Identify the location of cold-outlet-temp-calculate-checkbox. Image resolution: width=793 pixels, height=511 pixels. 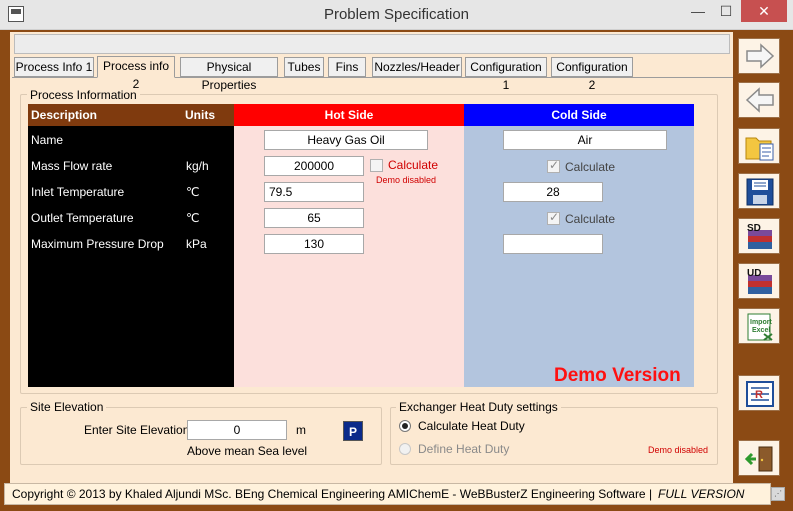
(553, 217).